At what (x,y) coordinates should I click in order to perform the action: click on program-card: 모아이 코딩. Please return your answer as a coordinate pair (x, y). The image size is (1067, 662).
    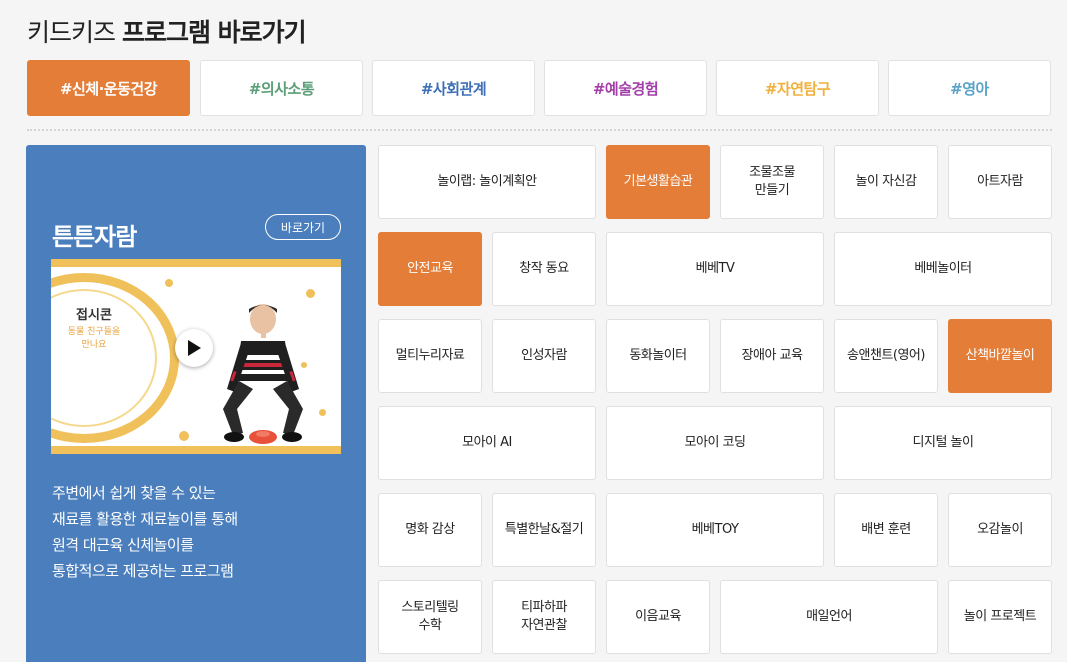
    Looking at the image, I should click on (715, 443).